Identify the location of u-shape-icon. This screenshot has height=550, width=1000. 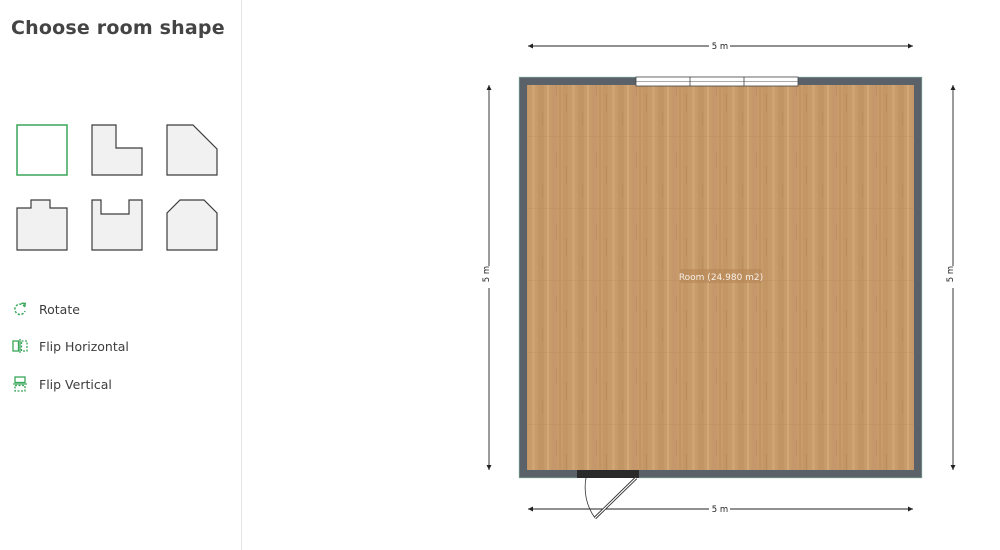
(117, 225).